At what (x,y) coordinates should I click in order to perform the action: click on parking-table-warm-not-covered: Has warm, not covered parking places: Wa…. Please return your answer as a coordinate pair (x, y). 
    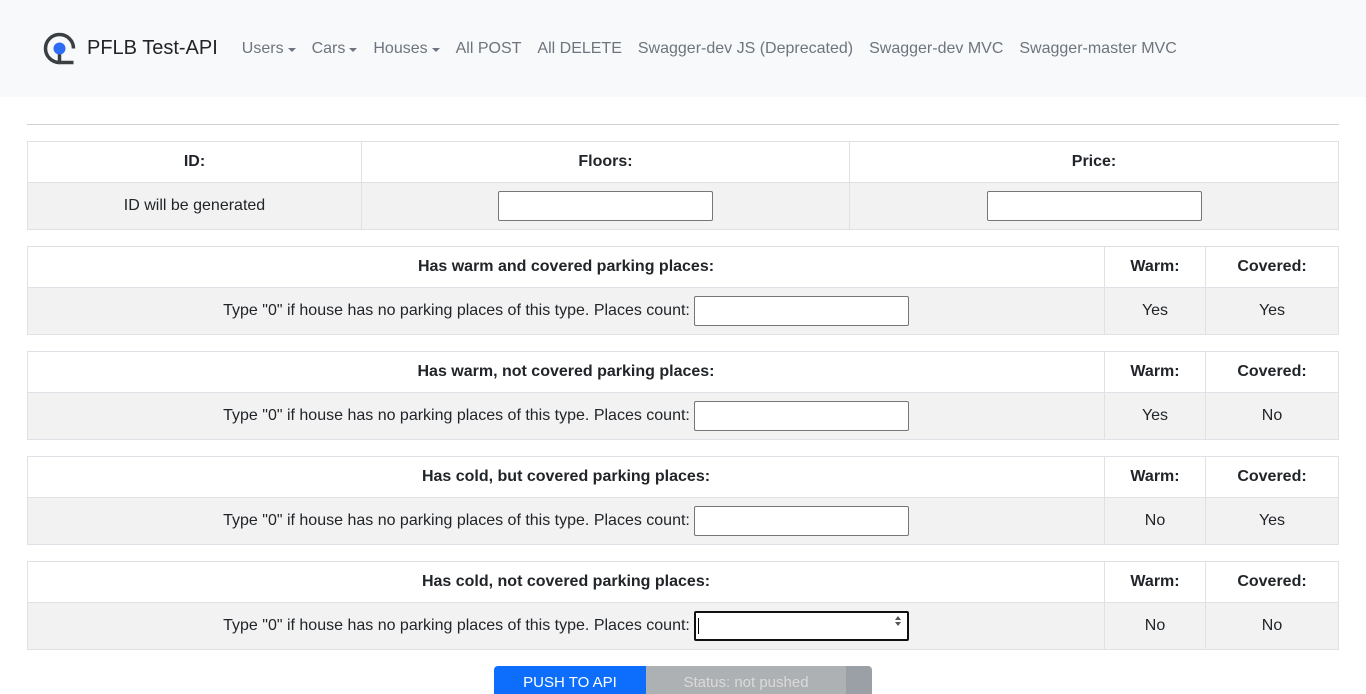
    Looking at the image, I should click on (683, 395).